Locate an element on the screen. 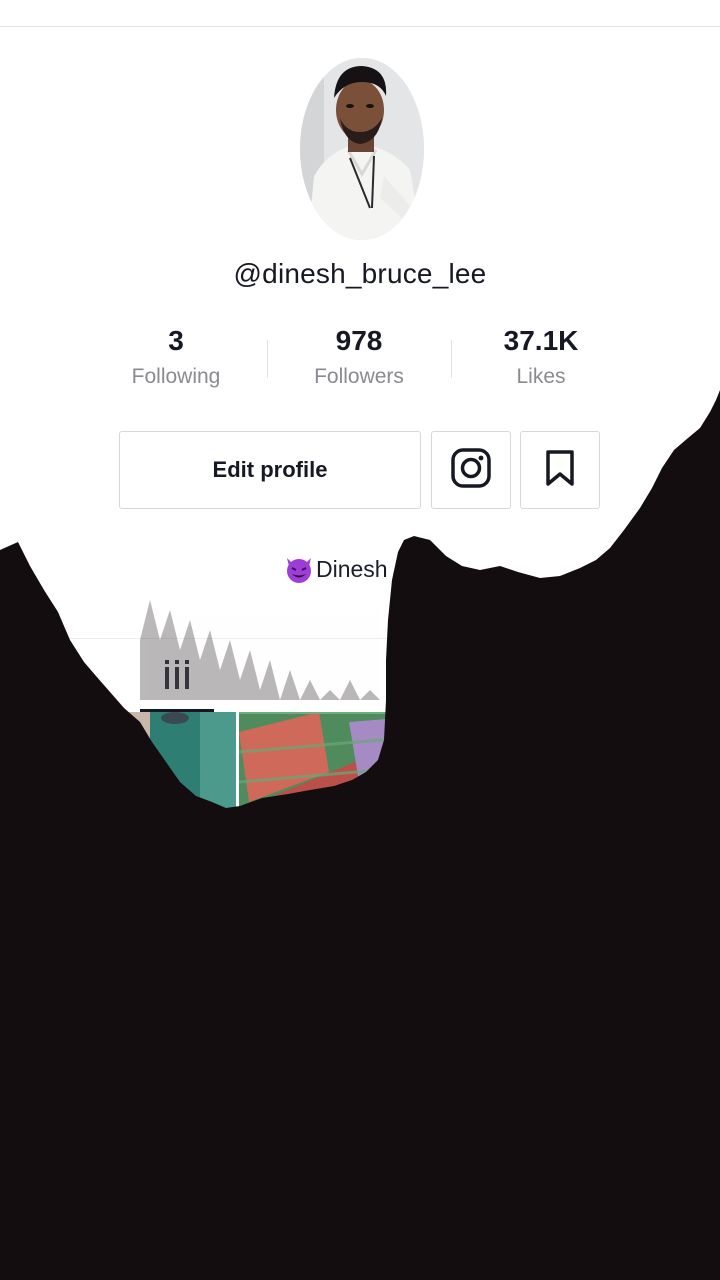 The height and width of the screenshot is (1280, 720). bio-text: Dinesh is located at coordinates (352, 568).